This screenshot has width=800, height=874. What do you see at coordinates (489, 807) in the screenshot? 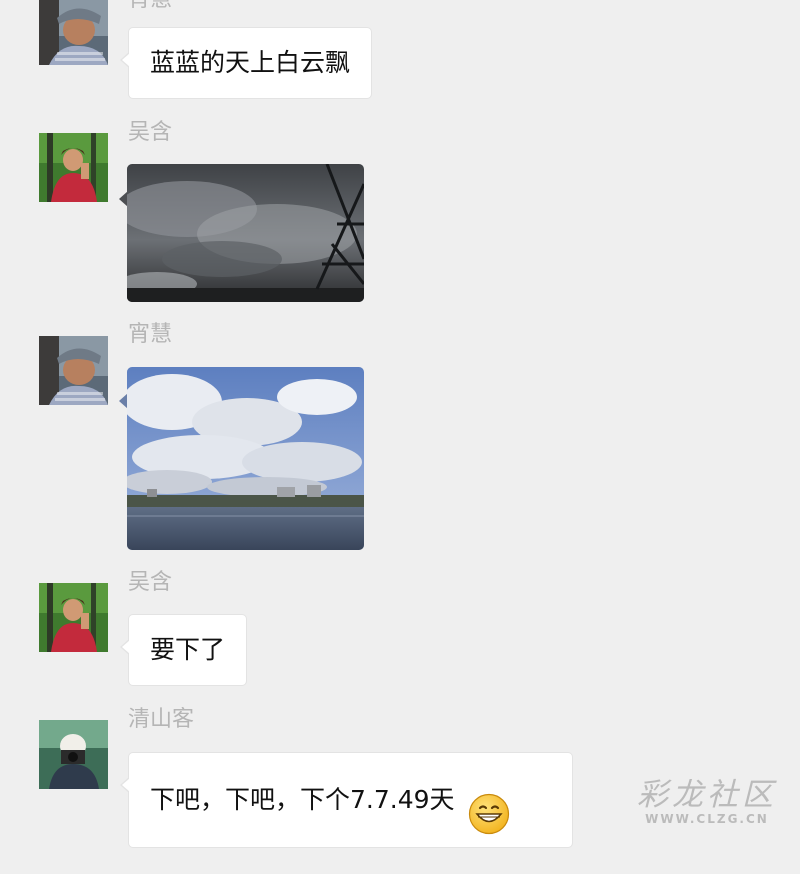
I see `grinning-face-emoji` at bounding box center [489, 807].